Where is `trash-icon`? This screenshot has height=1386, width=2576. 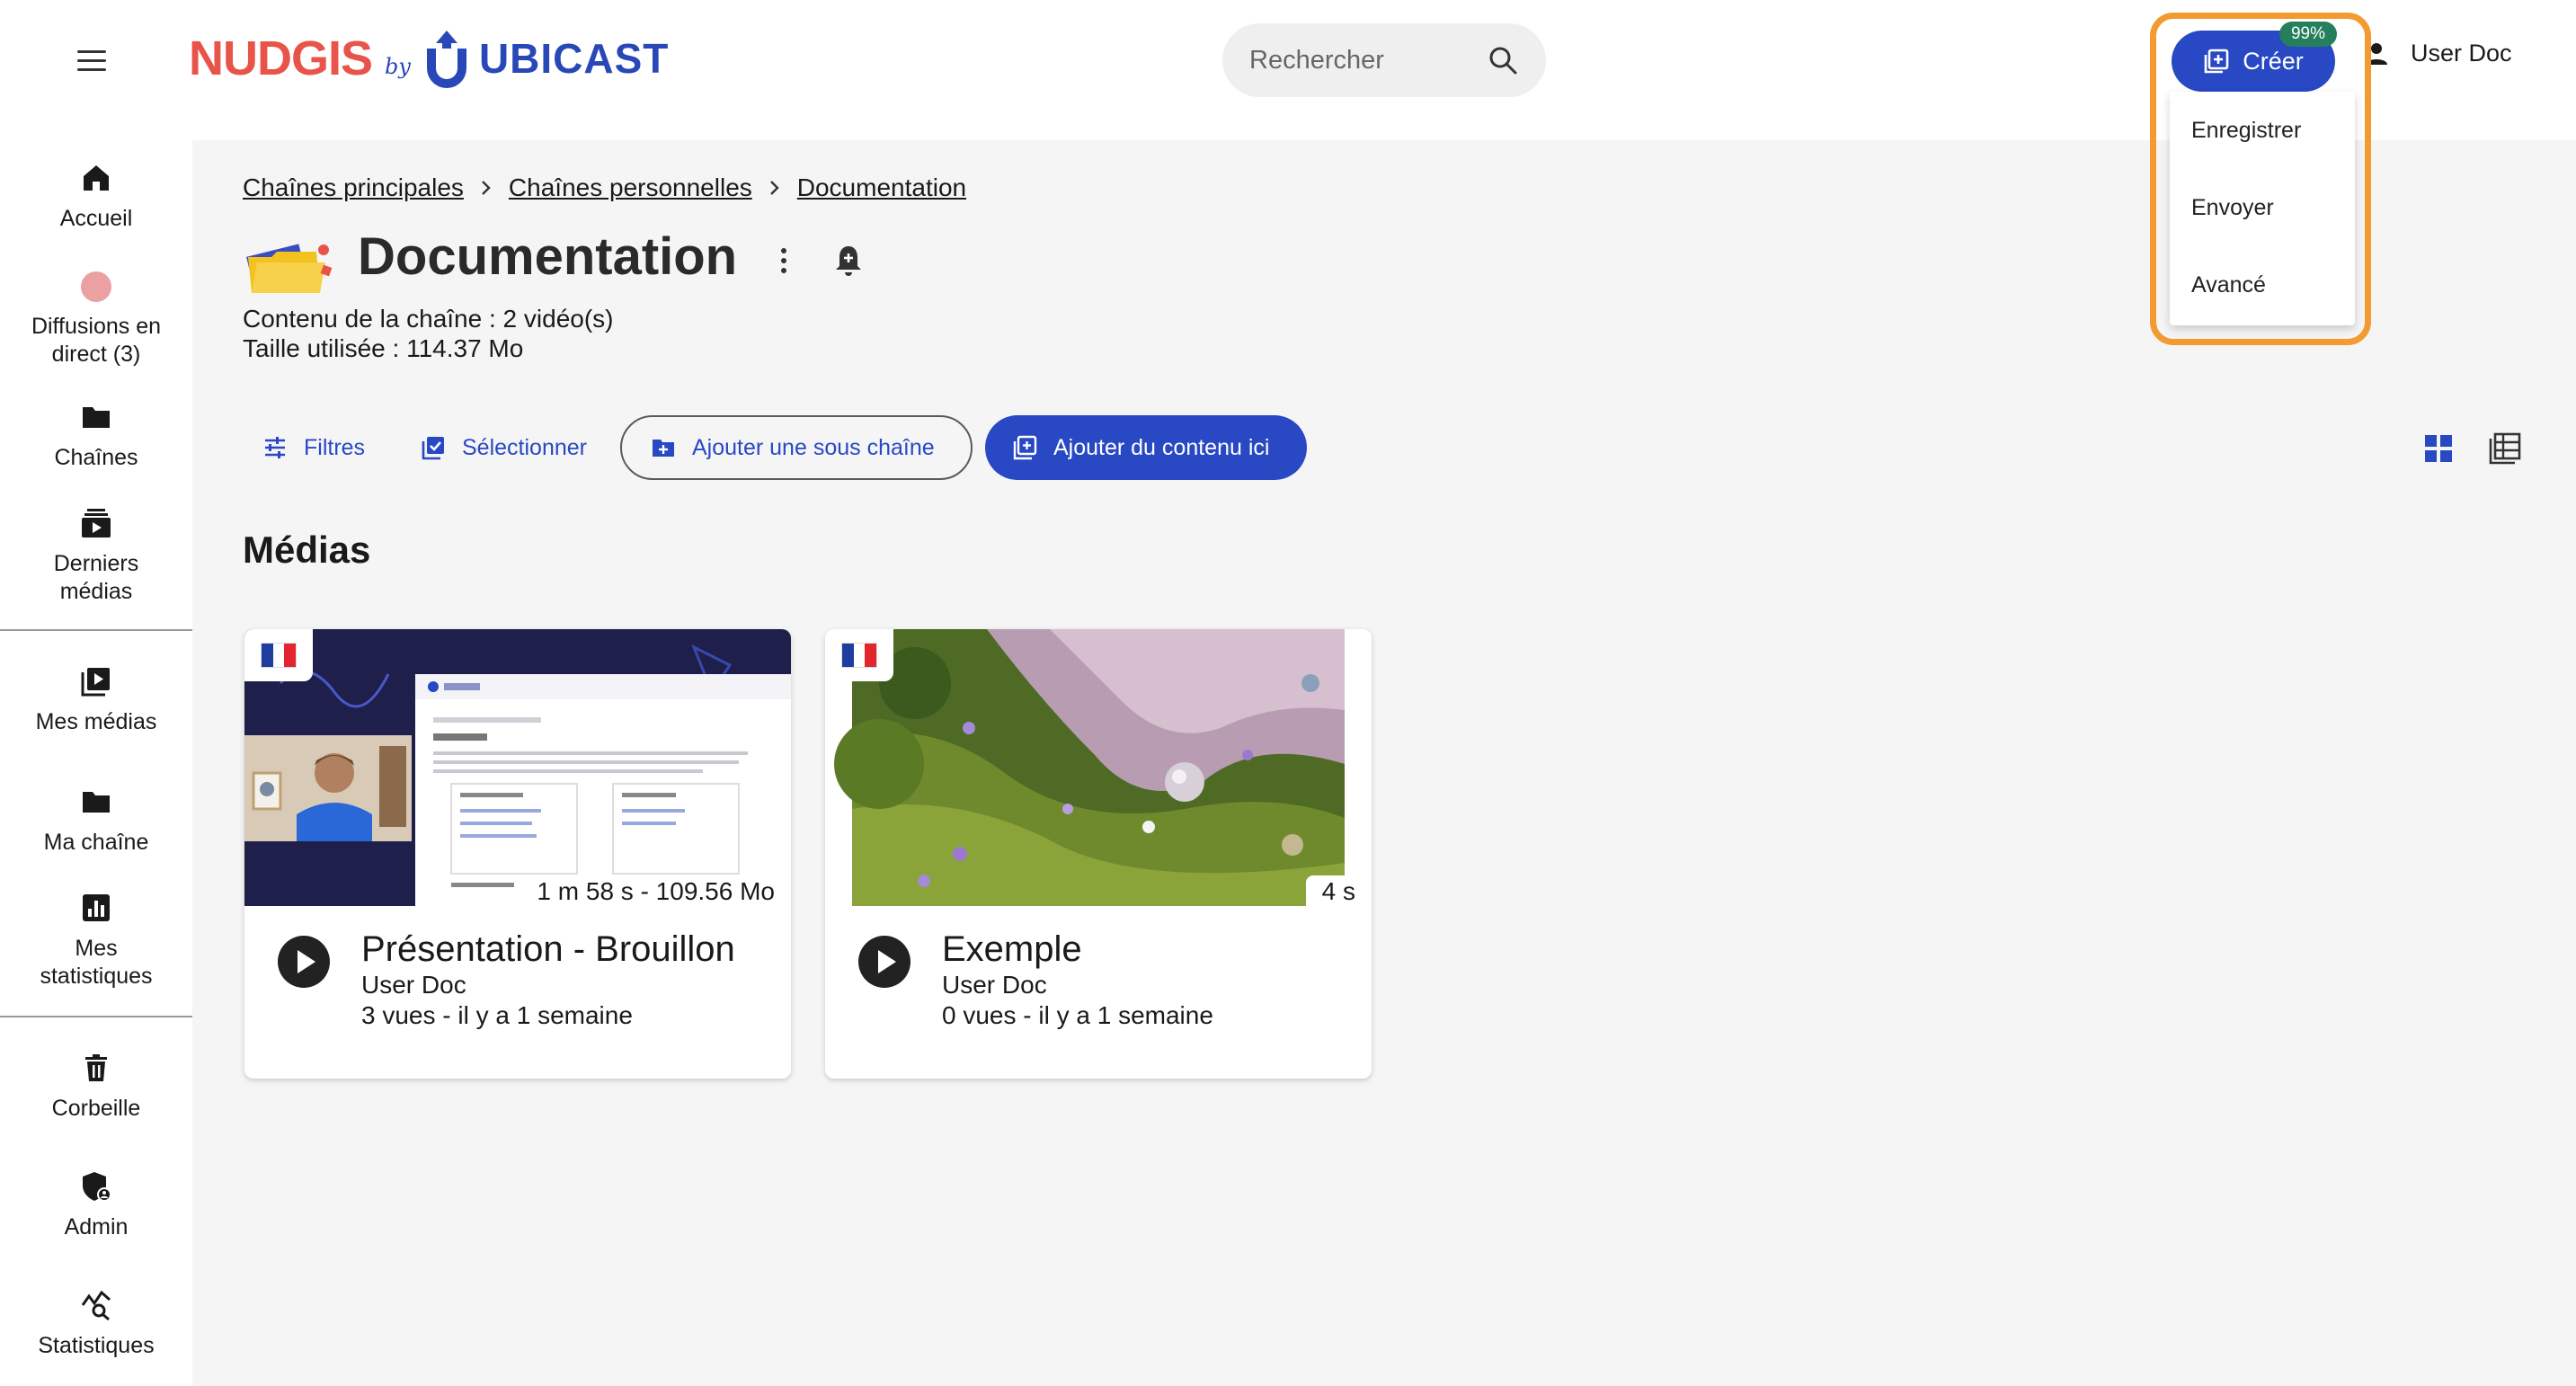 trash-icon is located at coordinates (96, 1067).